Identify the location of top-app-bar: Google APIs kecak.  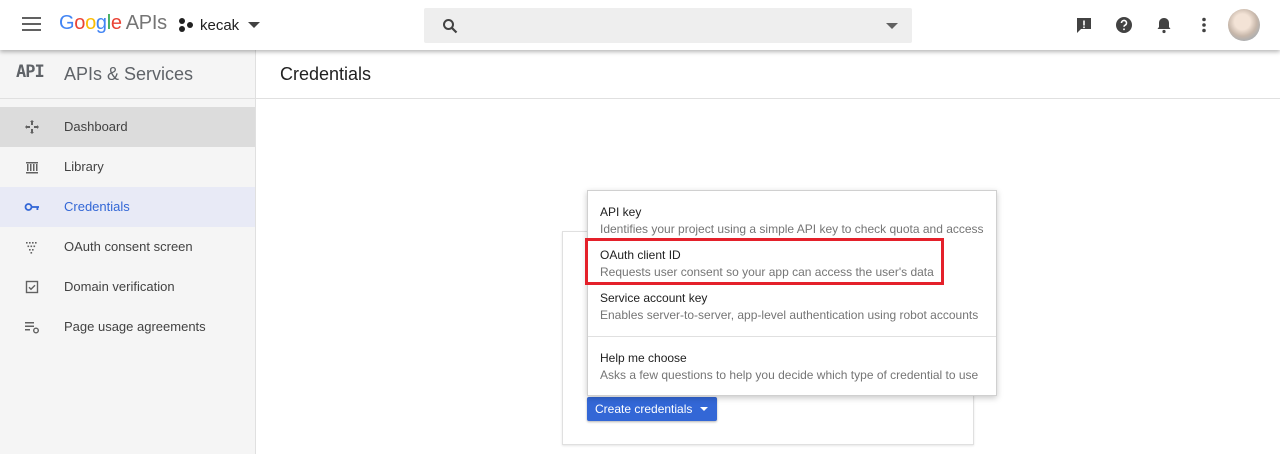
(640, 25).